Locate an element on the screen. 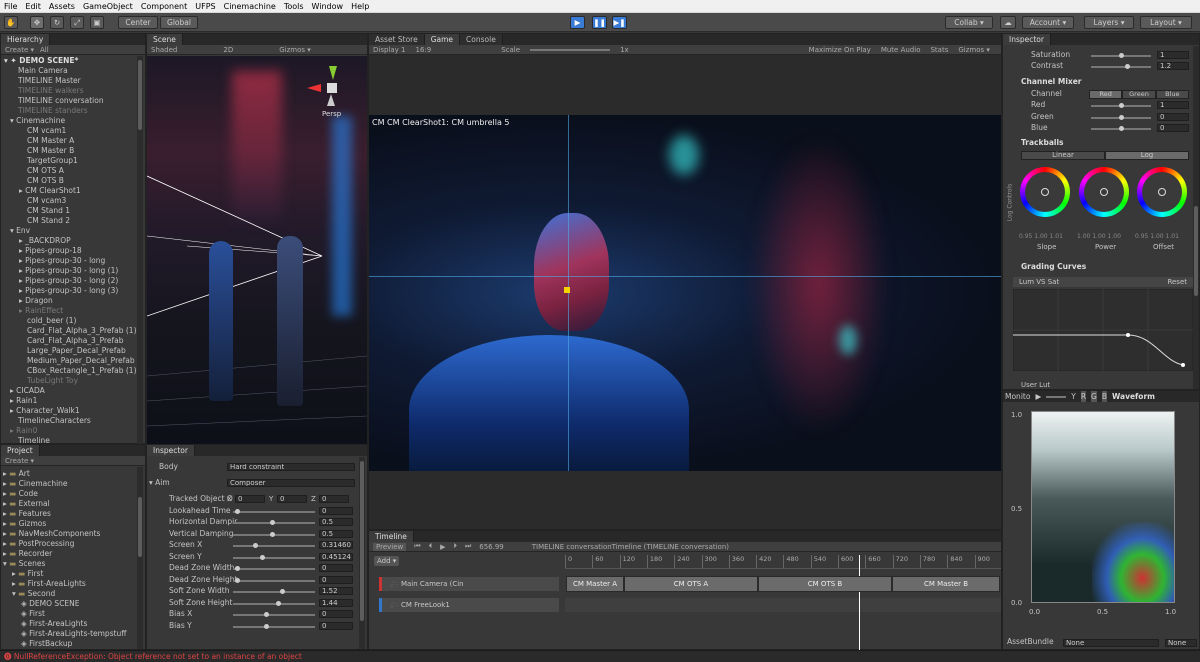  track-freelook-lane is located at coordinates (783, 605).